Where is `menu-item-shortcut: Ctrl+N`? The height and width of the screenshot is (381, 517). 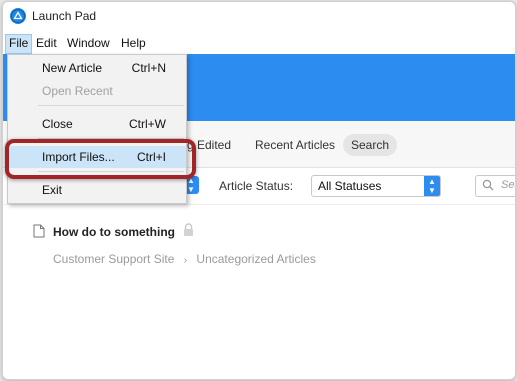 menu-item-shortcut: Ctrl+N is located at coordinates (148, 68).